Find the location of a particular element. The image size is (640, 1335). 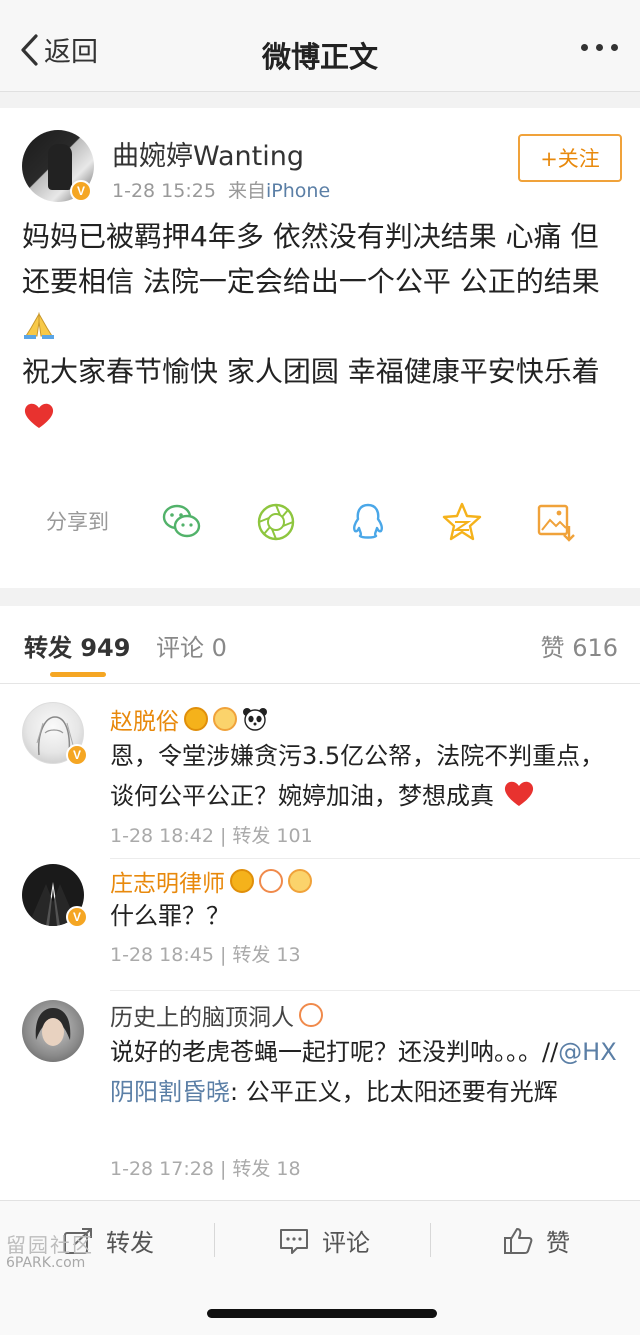

nav-bar: 返回 微博正文 is located at coordinates (320, 46).